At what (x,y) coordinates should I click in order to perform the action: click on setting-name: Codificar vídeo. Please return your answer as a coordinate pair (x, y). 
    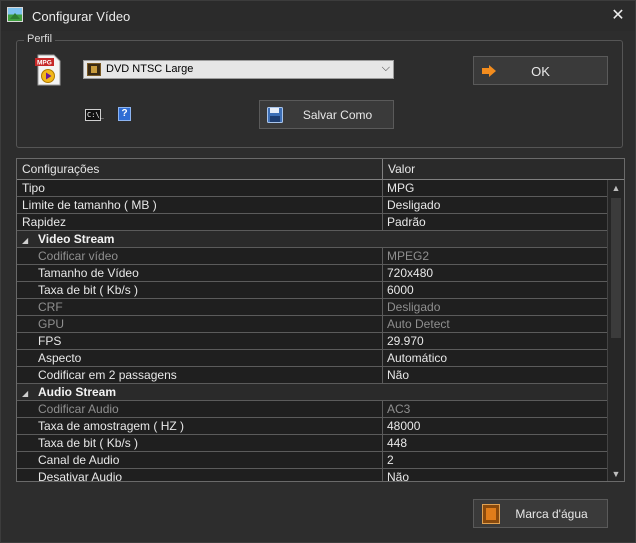
    Looking at the image, I should click on (200, 256).